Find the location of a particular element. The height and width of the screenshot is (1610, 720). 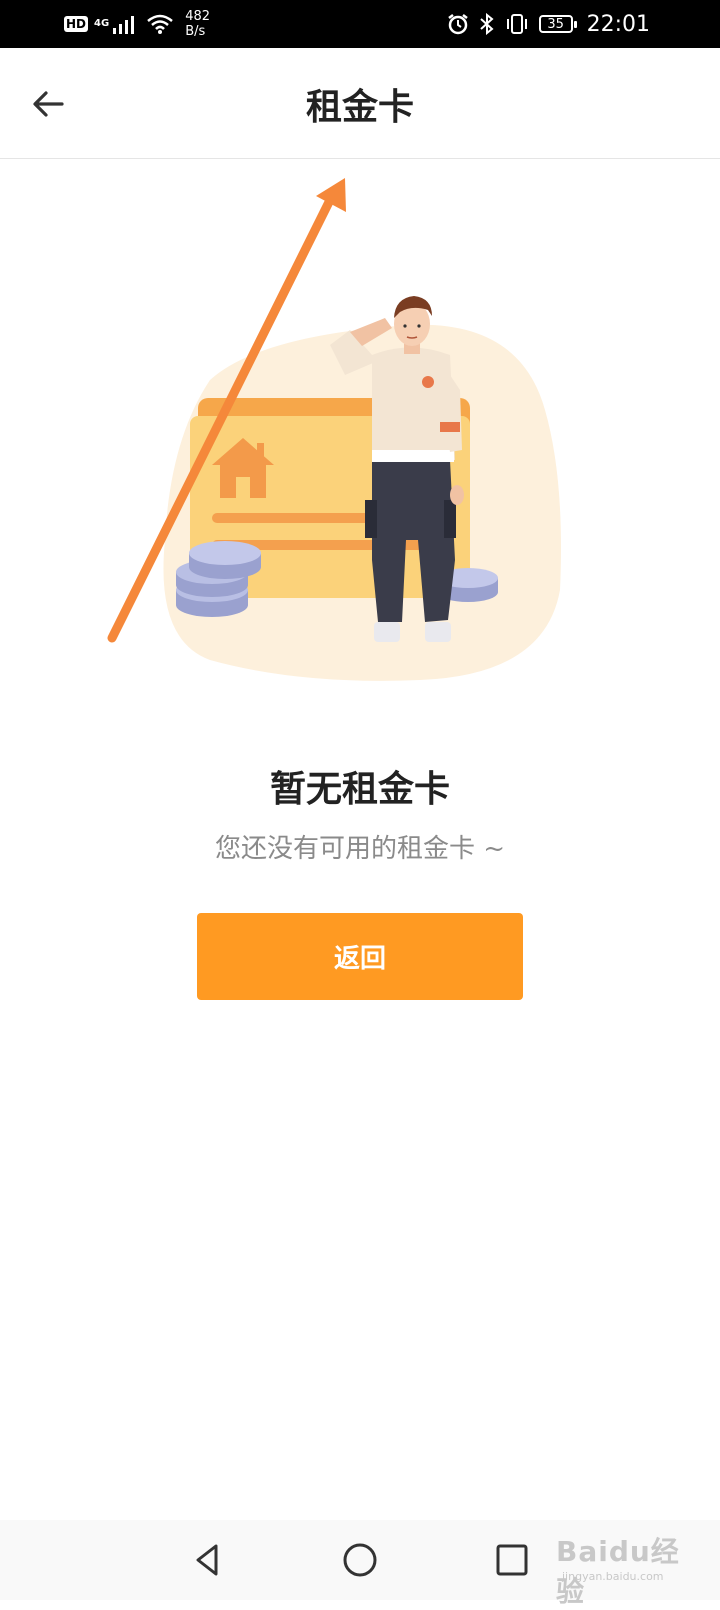

network-speed: 482 B/s is located at coordinates (197, 24).